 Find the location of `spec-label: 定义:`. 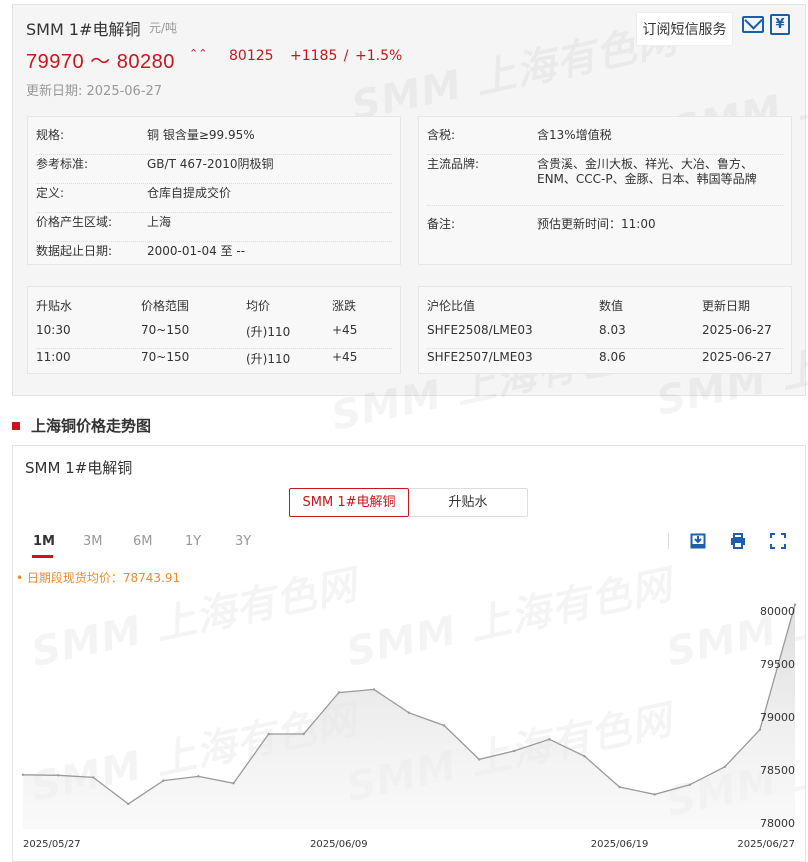

spec-label: 定义: is located at coordinates (50, 193).